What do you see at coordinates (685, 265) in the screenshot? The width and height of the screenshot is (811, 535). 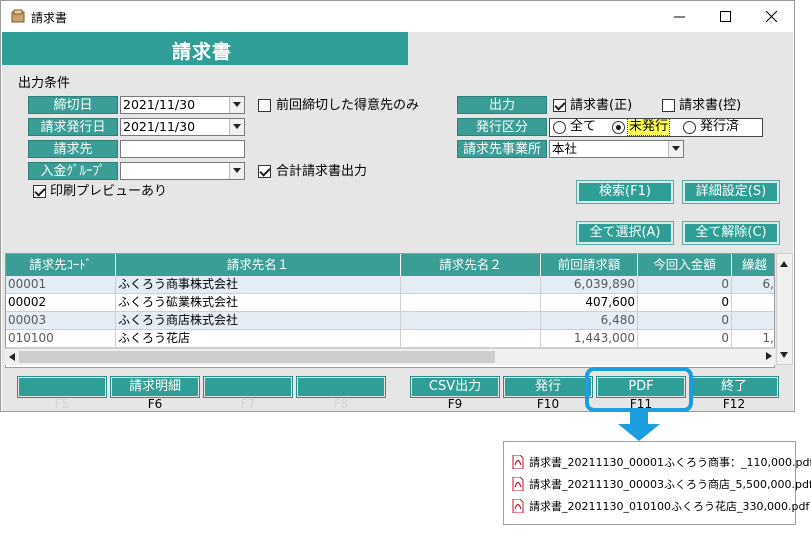 I see `column-header-paid-amount: 今回入金額` at bounding box center [685, 265].